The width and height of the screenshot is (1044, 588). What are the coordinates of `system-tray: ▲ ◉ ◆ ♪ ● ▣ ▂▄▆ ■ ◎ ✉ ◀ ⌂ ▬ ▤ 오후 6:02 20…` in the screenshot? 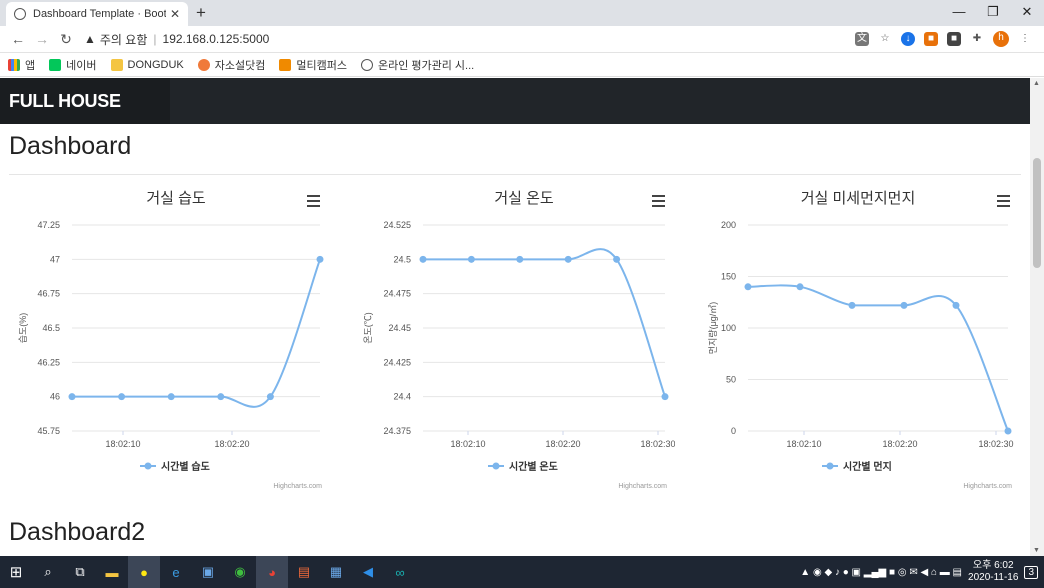 It's located at (922, 572).